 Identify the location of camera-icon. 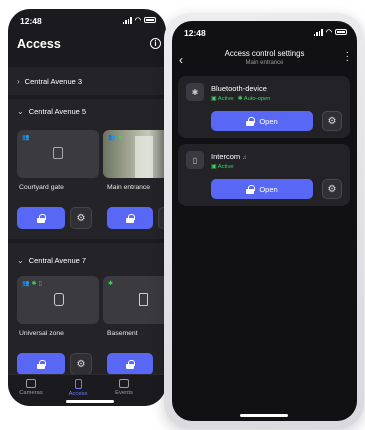
(31, 383).